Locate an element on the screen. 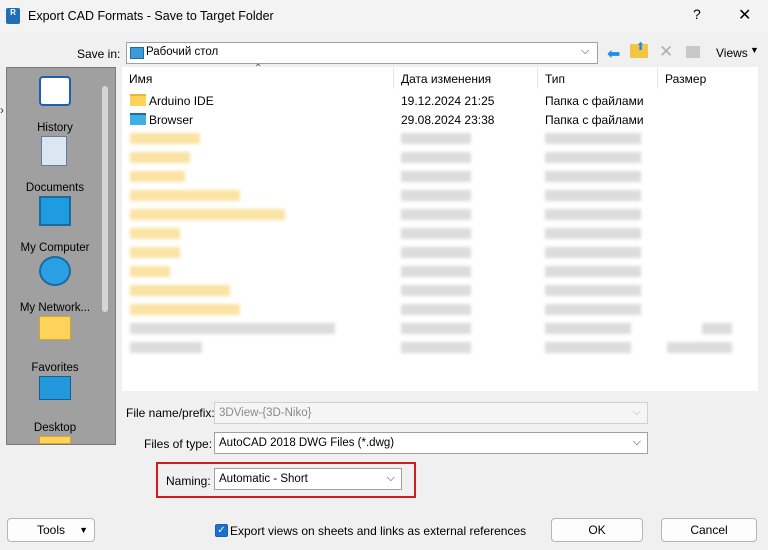  file-type-label: Files of type: is located at coordinates (178, 444).